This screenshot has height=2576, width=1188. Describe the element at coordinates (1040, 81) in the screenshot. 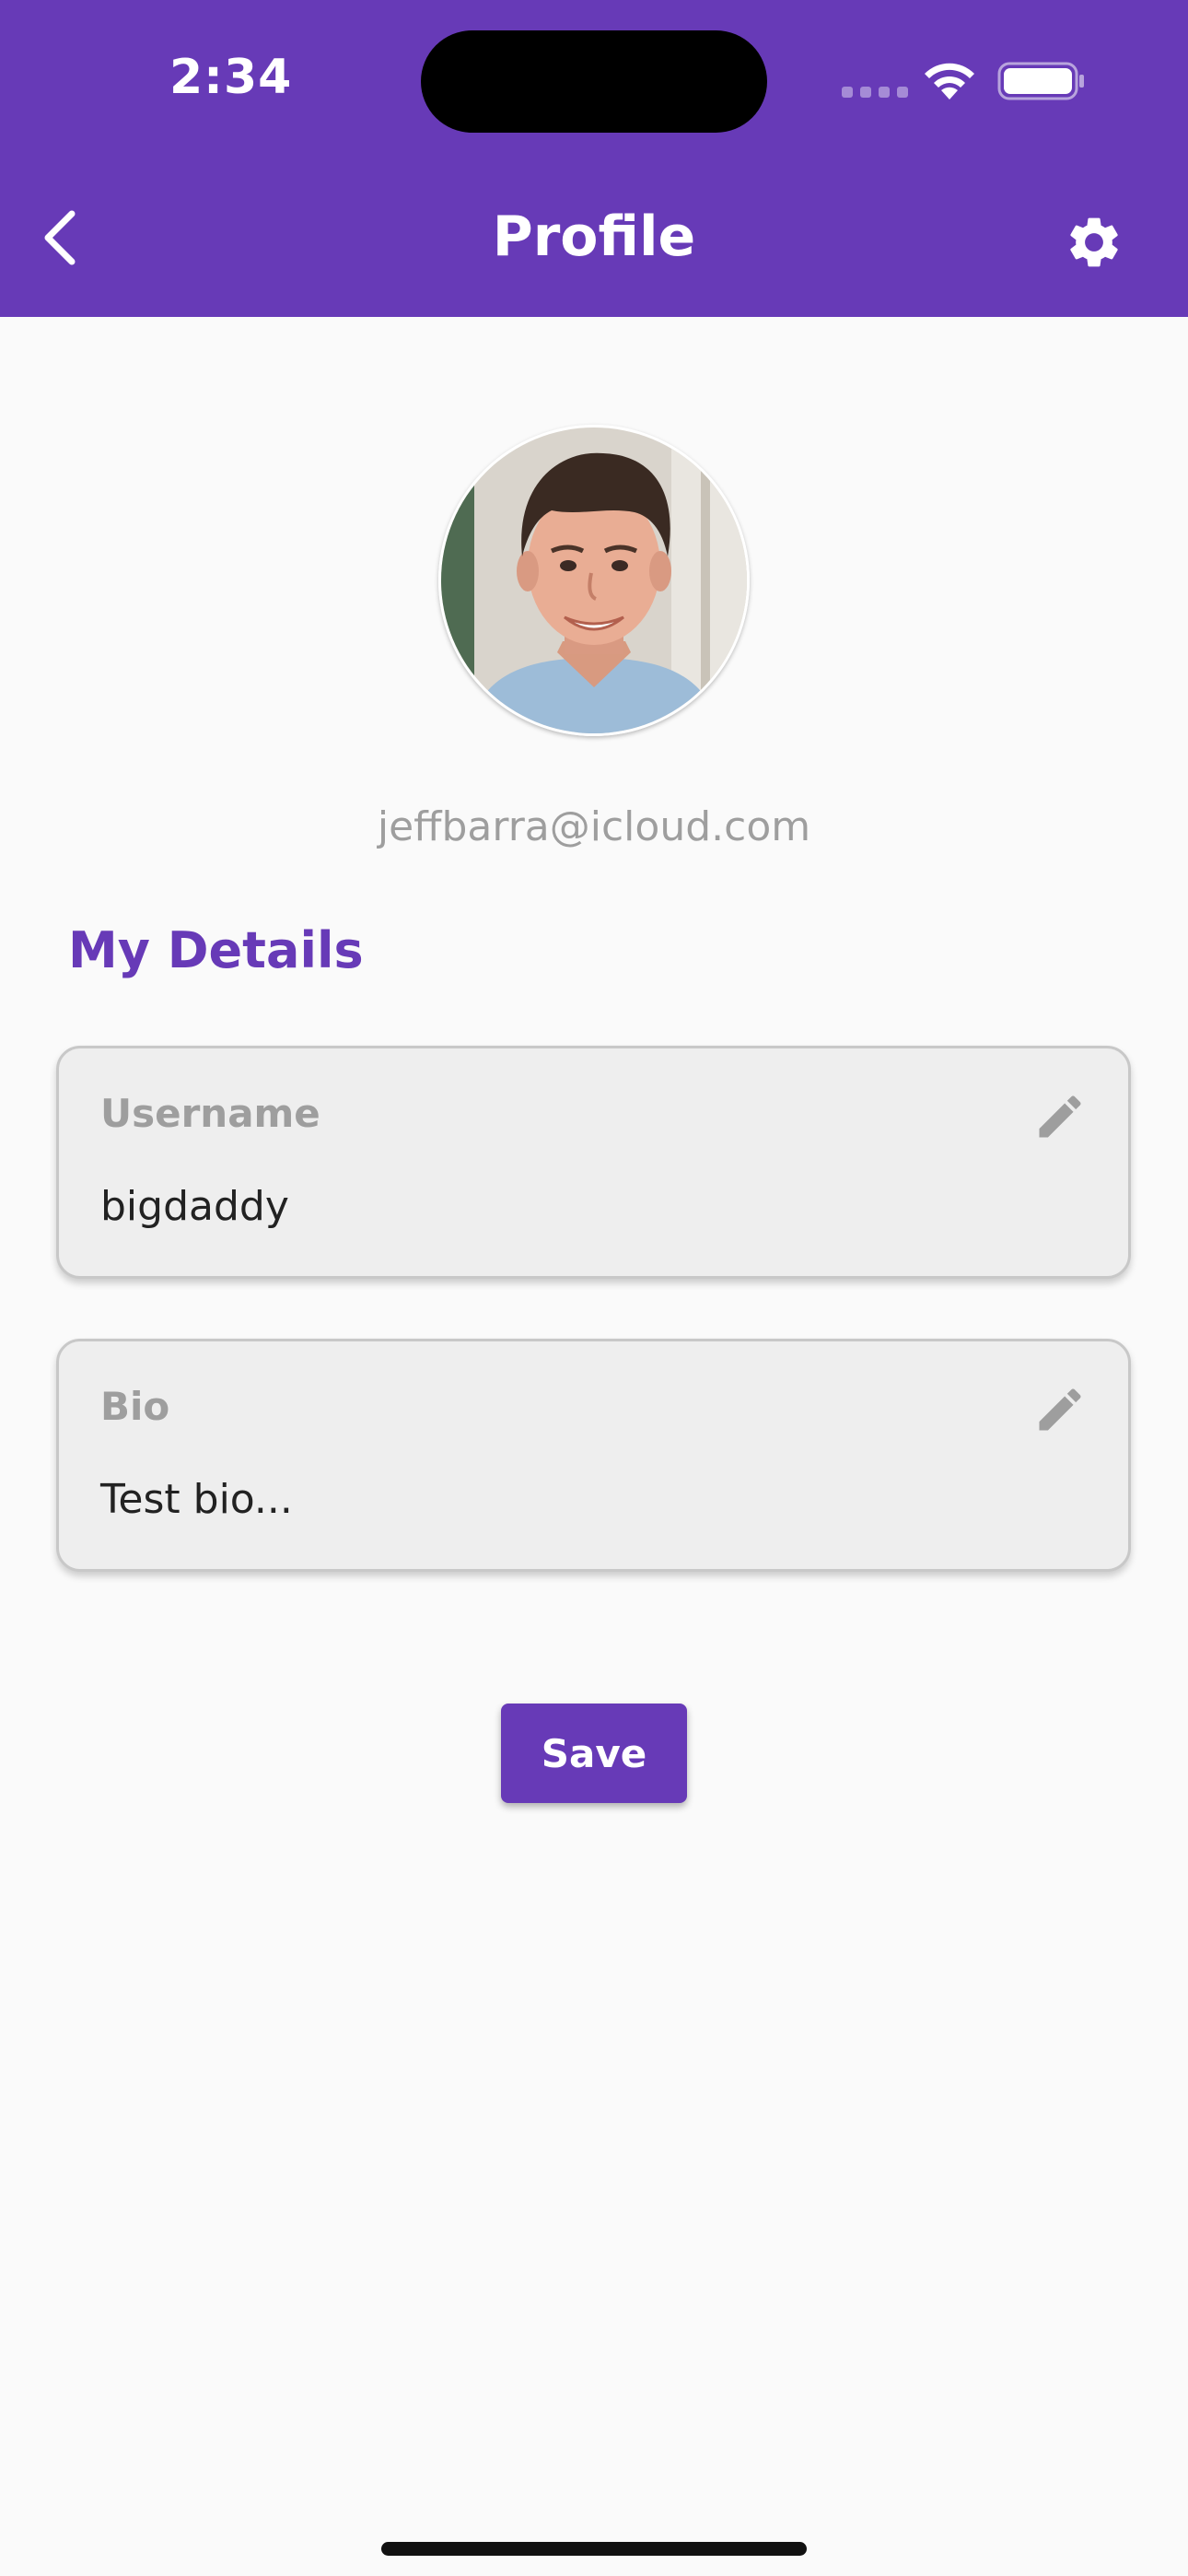

I see `battery-icon` at that location.